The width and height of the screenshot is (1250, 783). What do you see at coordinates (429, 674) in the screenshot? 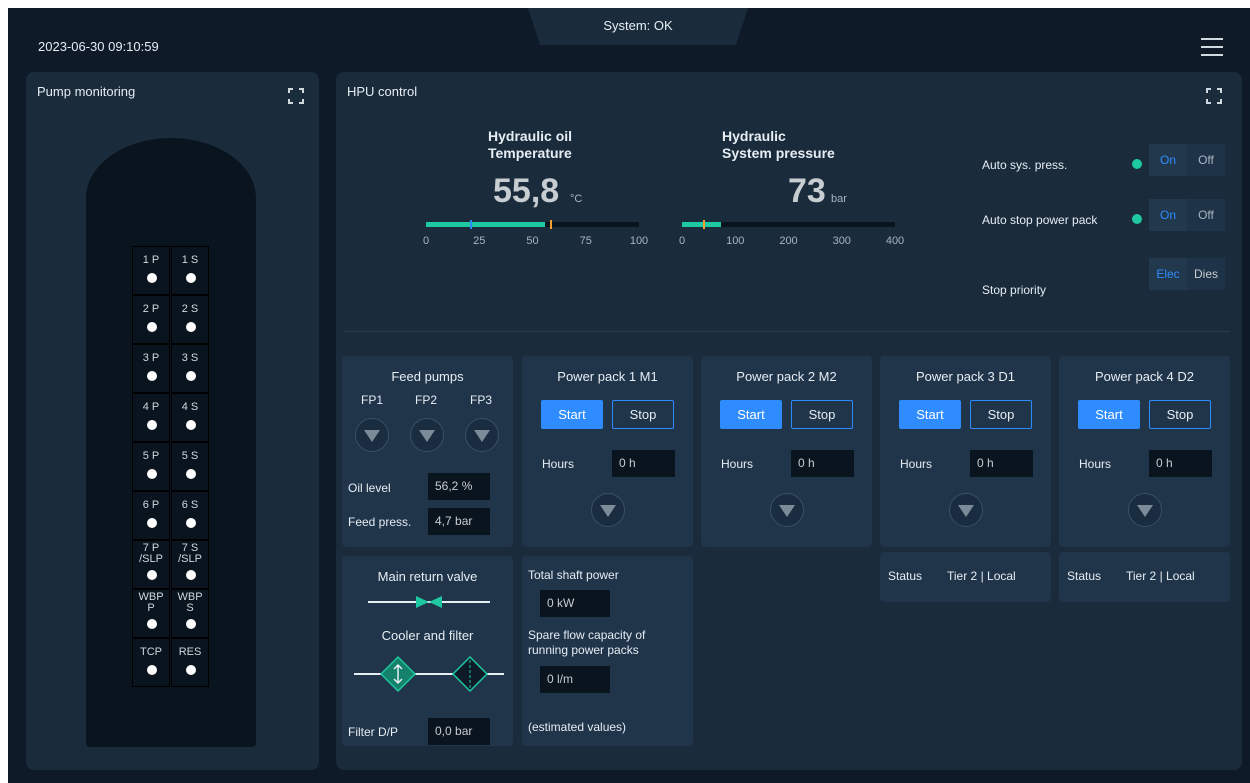
I see `cooler-filter-icon` at bounding box center [429, 674].